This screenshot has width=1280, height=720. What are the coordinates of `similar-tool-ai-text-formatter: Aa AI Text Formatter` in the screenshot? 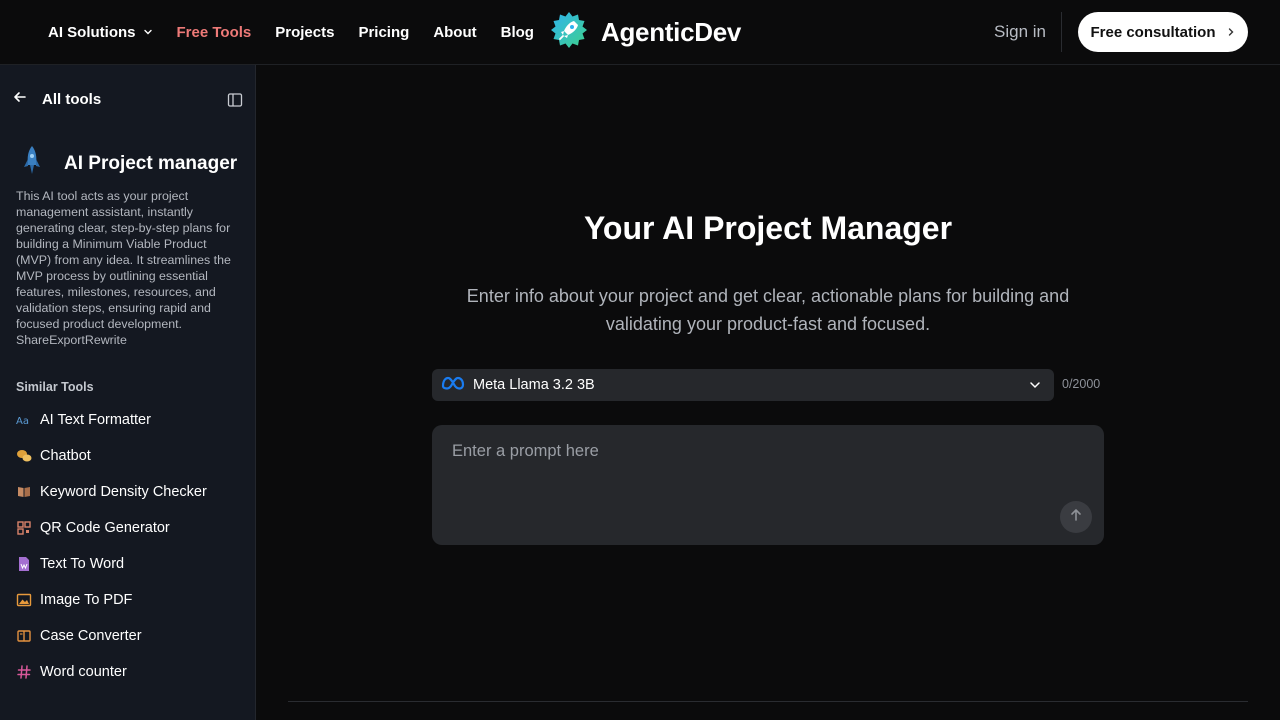 It's located at (111, 420).